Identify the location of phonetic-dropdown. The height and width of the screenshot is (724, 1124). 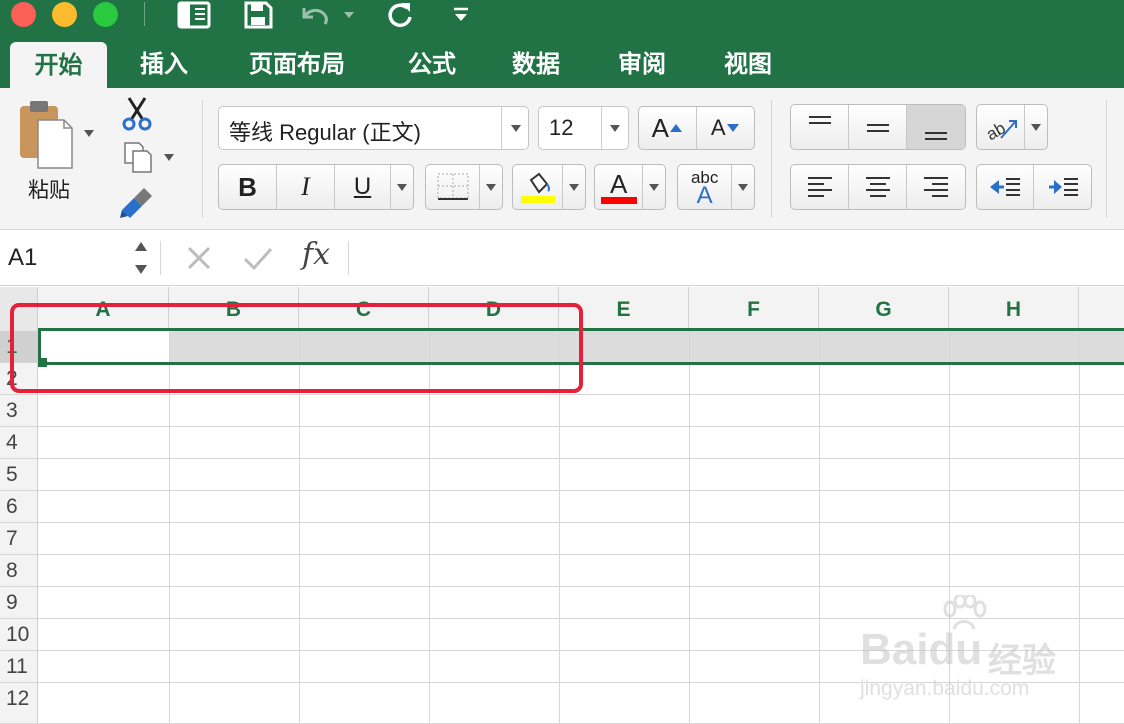
(743, 187).